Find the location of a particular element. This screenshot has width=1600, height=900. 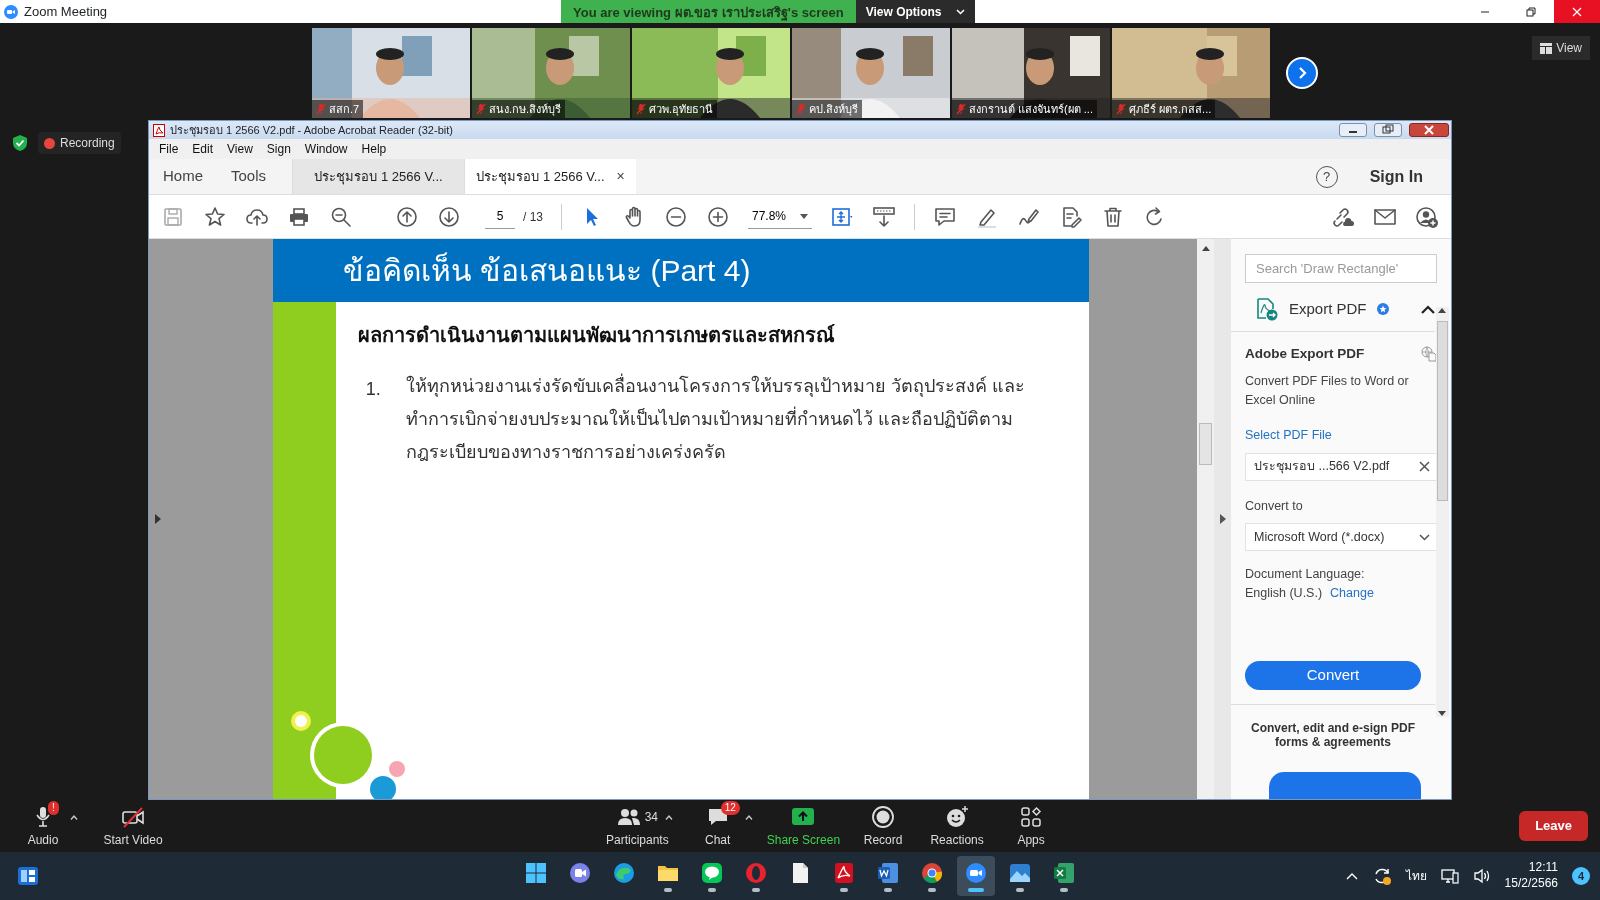

notification-count: 4 is located at coordinates (1581, 876).